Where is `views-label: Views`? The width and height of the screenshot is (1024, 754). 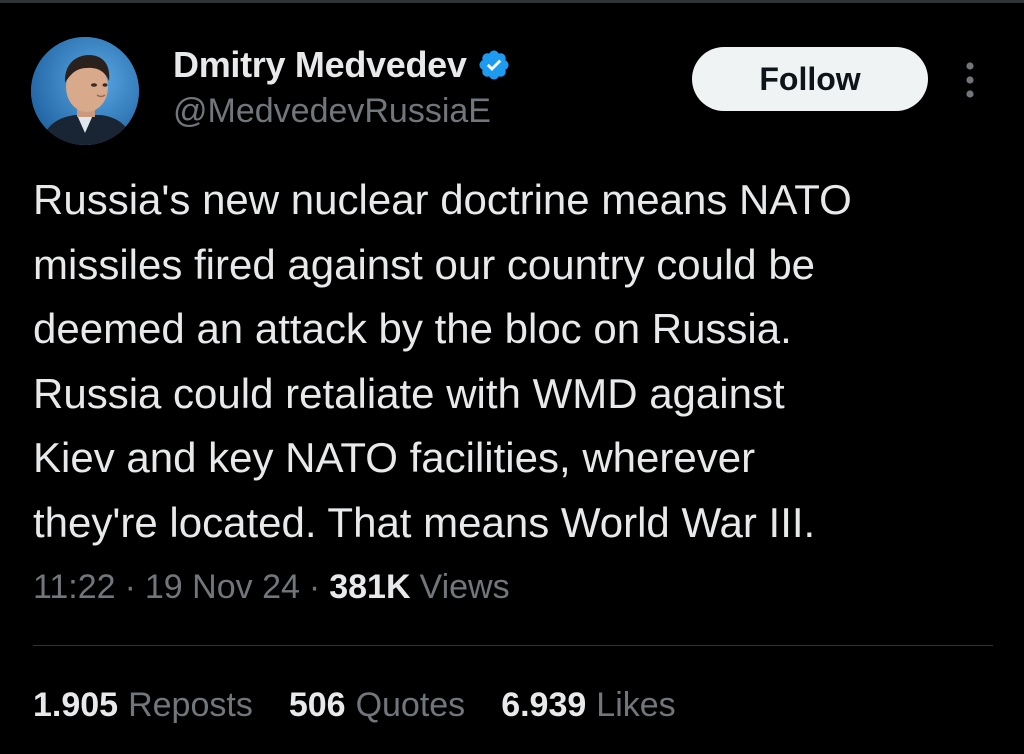 views-label: Views is located at coordinates (465, 587).